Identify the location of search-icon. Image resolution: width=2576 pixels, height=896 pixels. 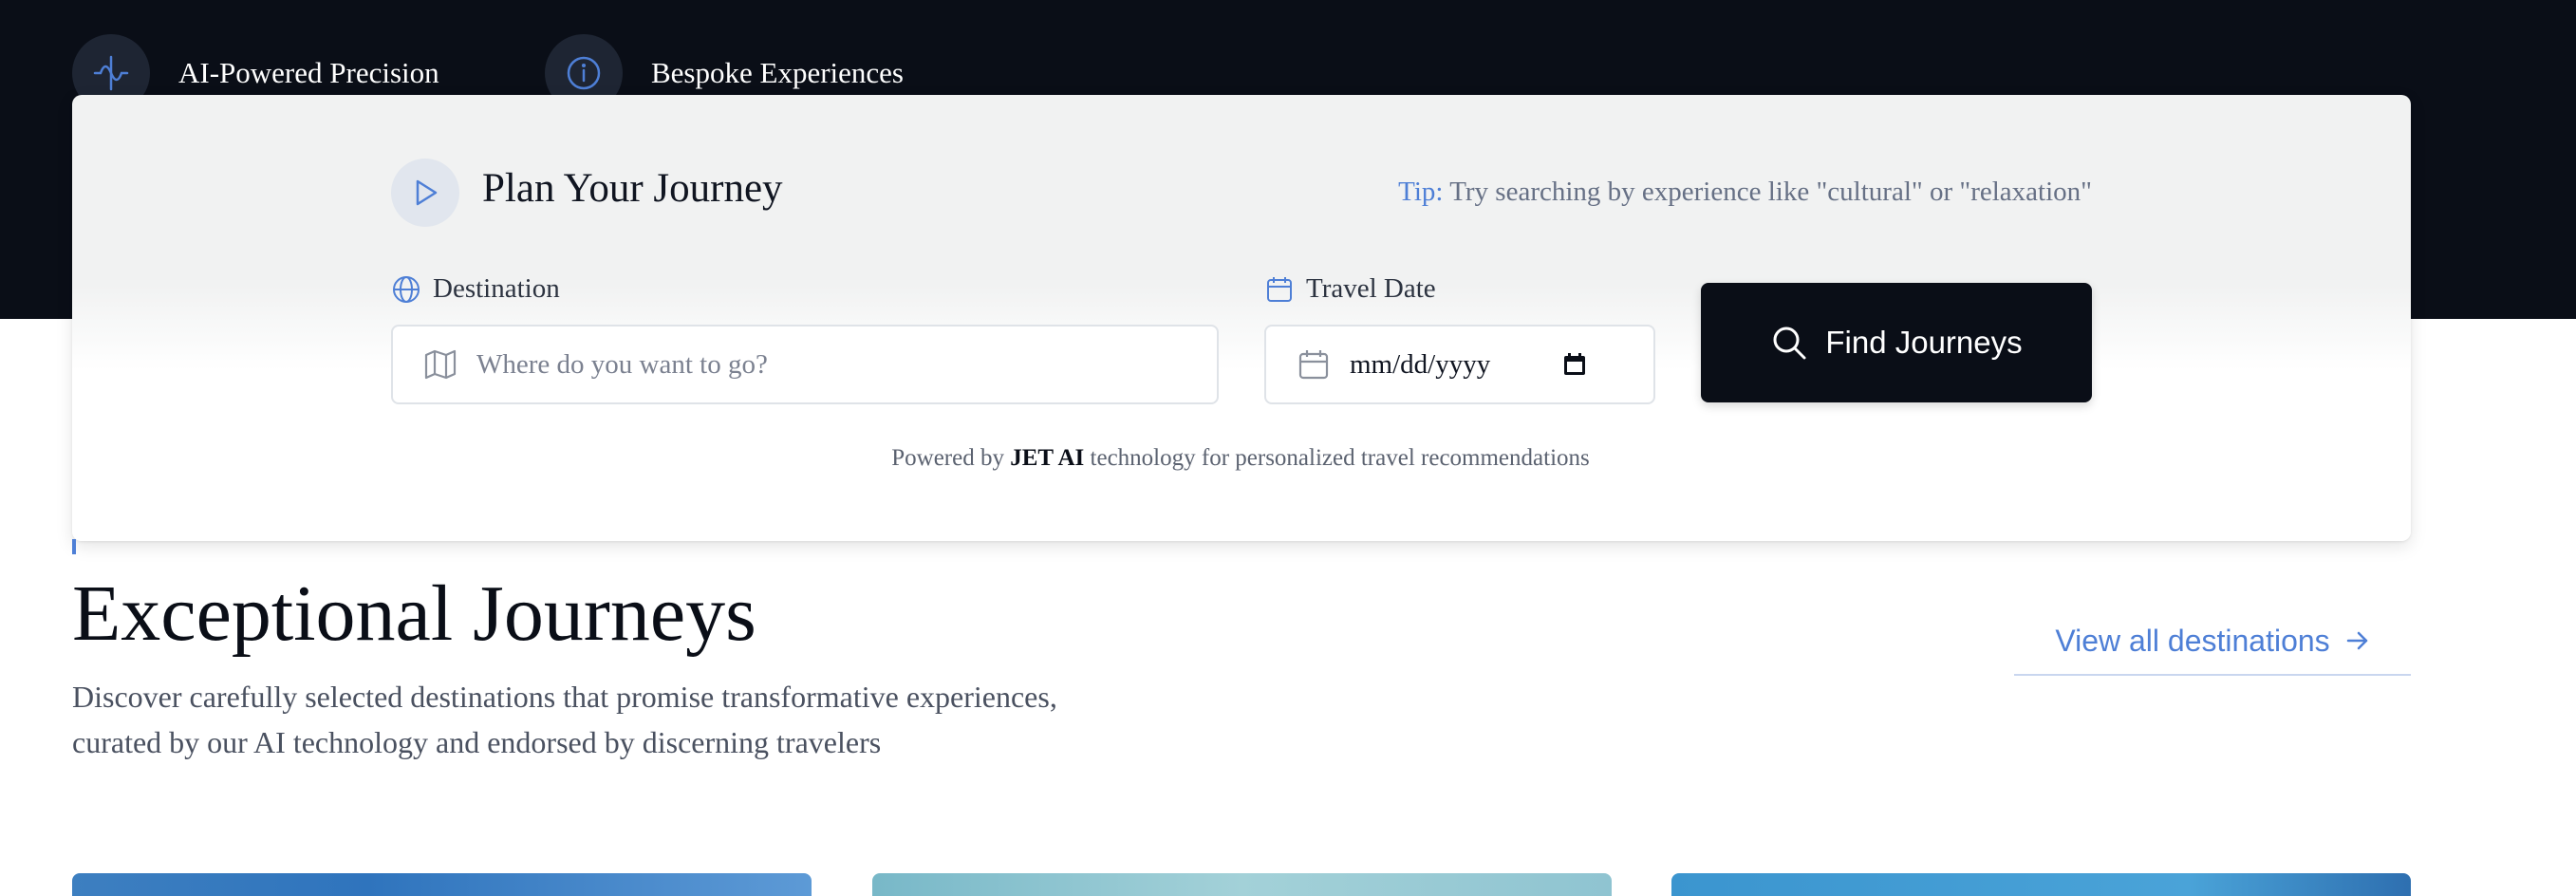
(1790, 343).